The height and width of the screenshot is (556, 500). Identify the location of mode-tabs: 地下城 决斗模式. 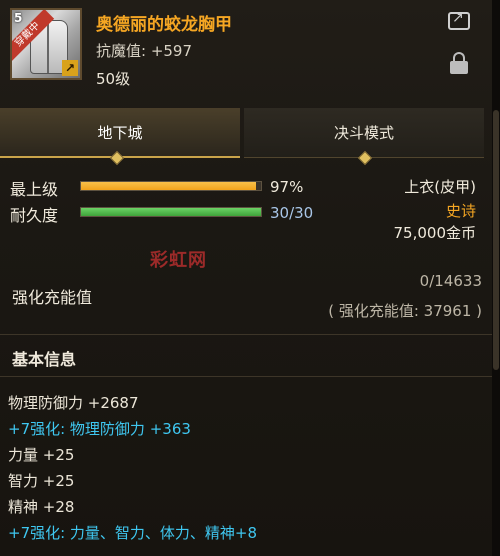
(246, 133).